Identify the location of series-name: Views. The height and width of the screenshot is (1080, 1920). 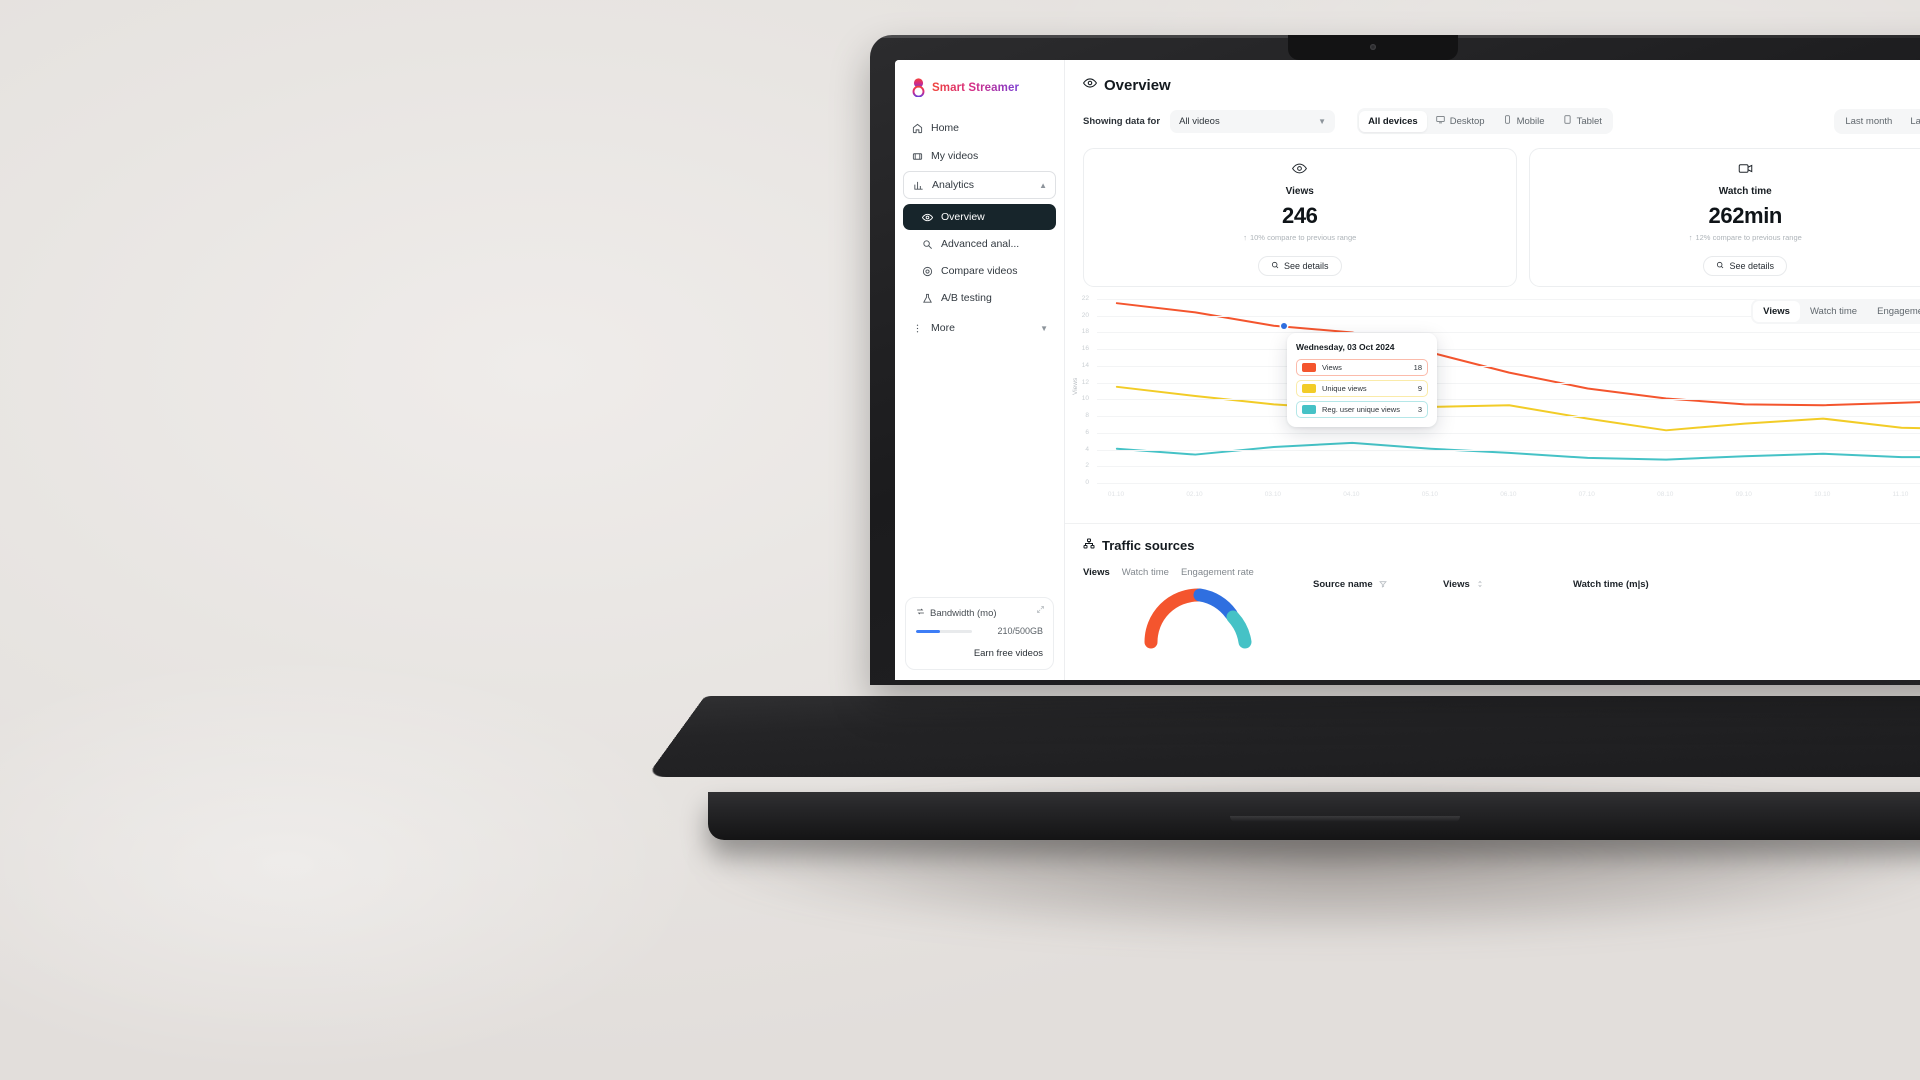
(1332, 367).